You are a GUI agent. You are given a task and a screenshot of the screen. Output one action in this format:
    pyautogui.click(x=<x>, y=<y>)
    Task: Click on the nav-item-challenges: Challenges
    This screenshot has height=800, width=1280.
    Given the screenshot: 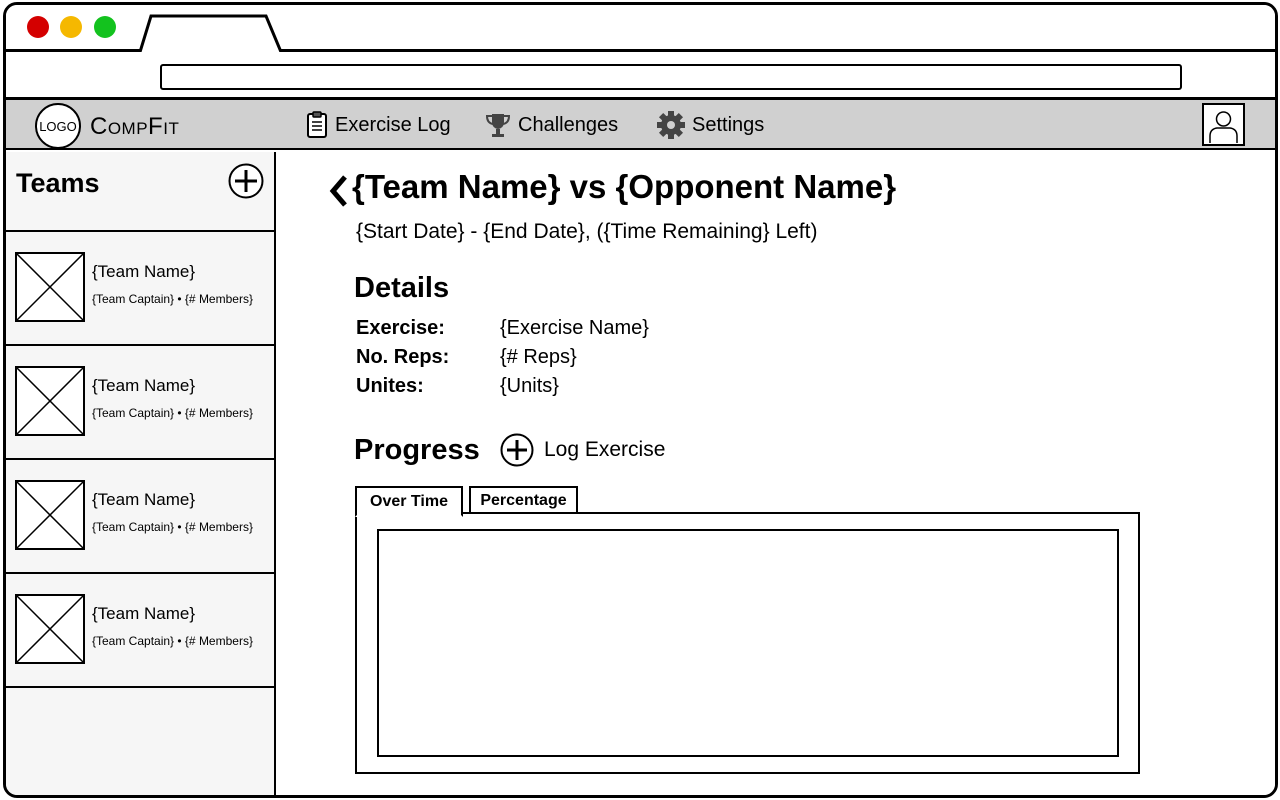 What is the action you would take?
    pyautogui.click(x=551, y=125)
    